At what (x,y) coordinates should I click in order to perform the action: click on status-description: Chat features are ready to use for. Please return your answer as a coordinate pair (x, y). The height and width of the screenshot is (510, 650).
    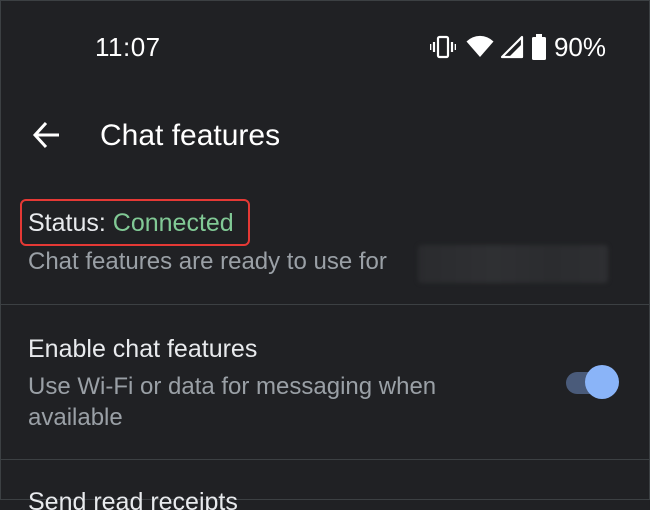
    Looking at the image, I should click on (207, 261).